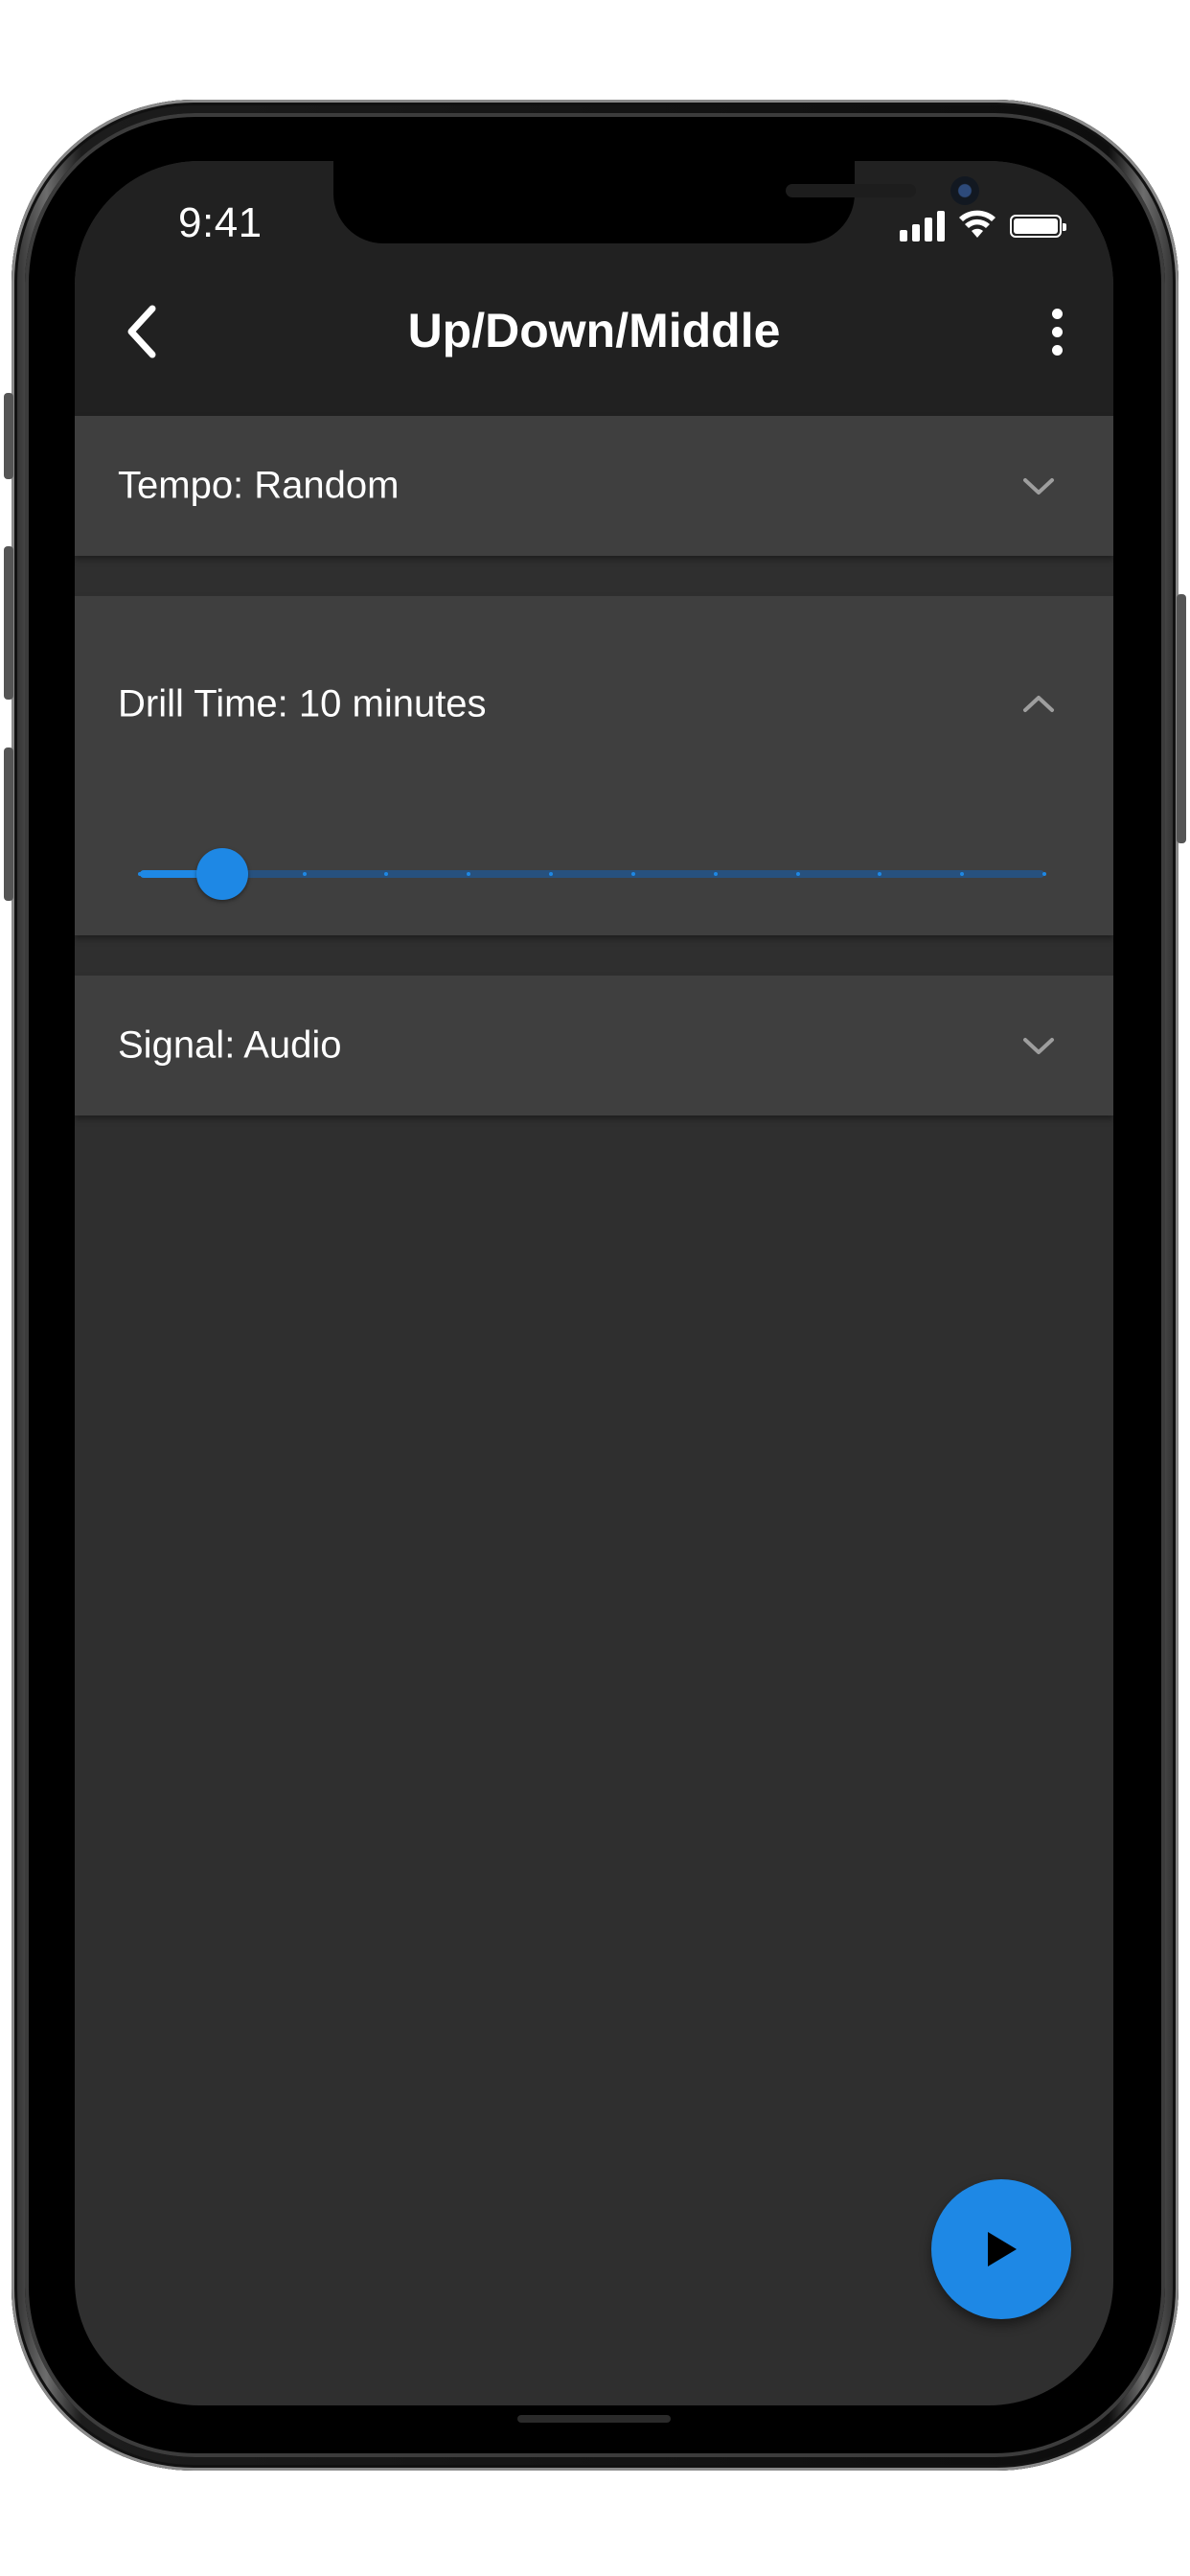 The height and width of the screenshot is (2576, 1190). Describe the element at coordinates (922, 225) in the screenshot. I see `cellular-signal-icon` at that location.